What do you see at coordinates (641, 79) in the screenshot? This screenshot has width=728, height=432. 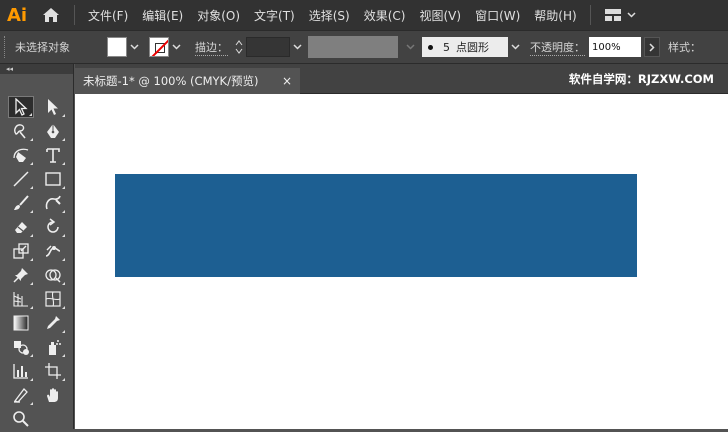 I see `watermark: 软件自学网：RJZXW.COM` at bounding box center [641, 79].